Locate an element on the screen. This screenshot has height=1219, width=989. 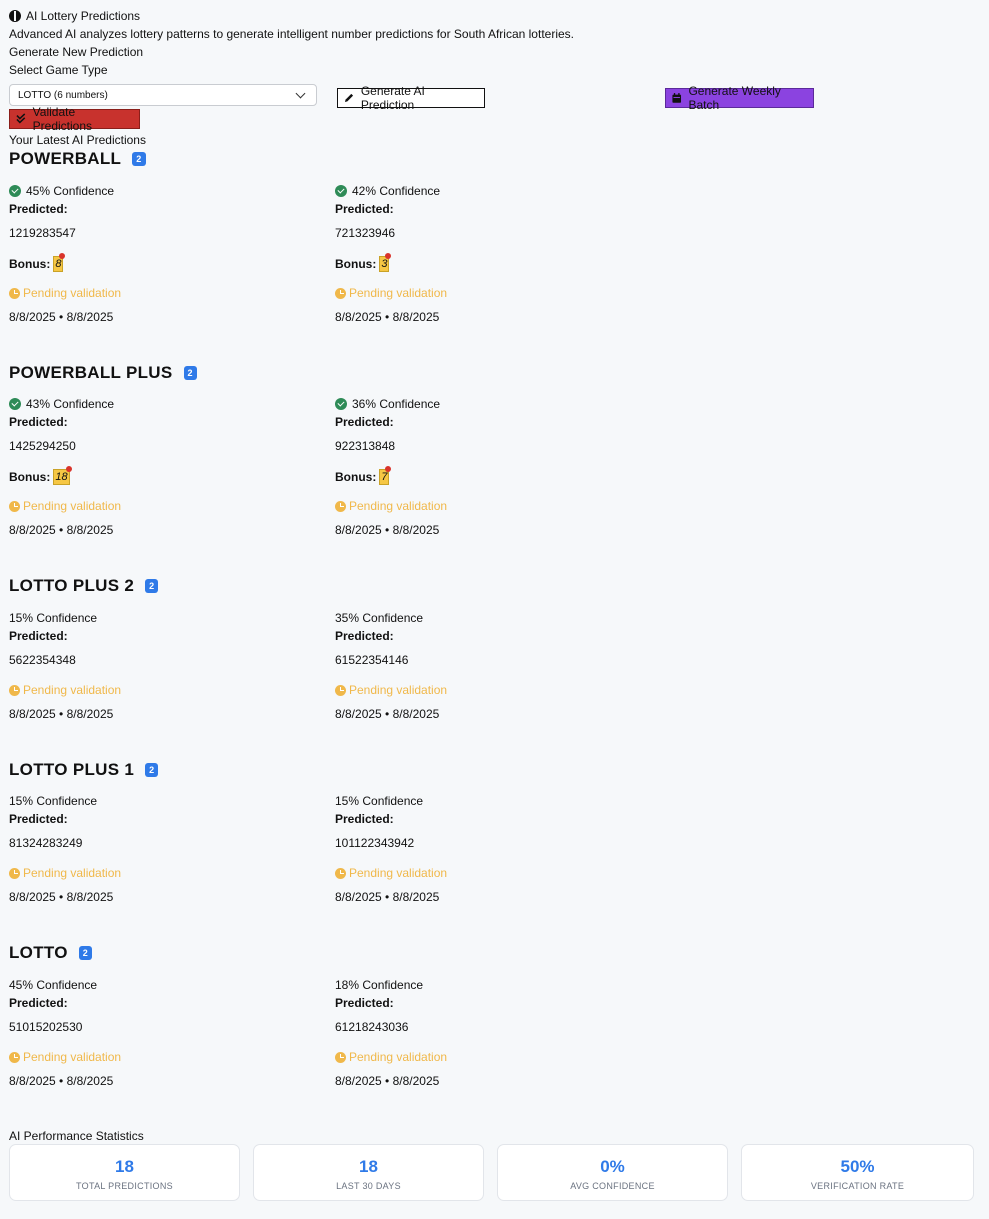
group-name: LOTTO PLUS 1 is located at coordinates (72, 769).